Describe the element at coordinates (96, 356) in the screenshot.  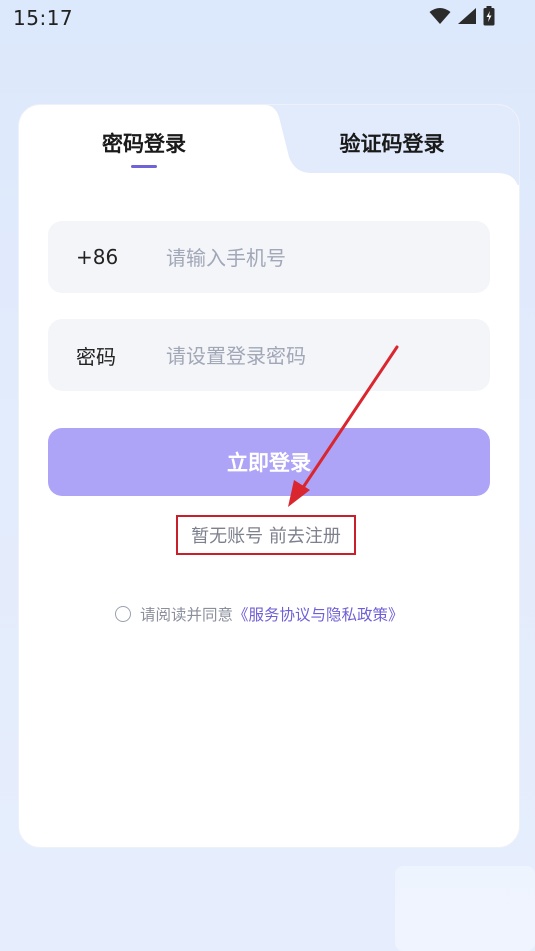
I see `password-label: 密码` at that location.